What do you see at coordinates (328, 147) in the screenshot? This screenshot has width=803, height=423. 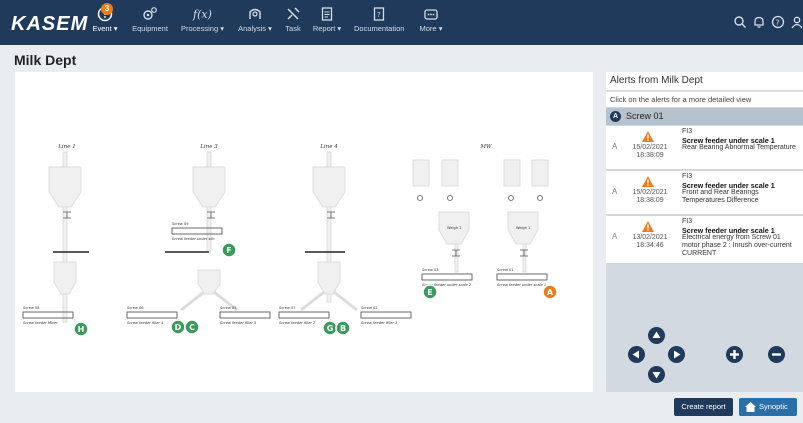 I see `line-label: Line 4` at bounding box center [328, 147].